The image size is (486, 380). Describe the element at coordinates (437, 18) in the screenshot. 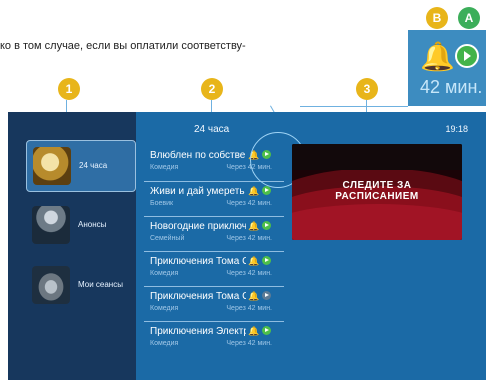

I see `callout-badge-b: B` at that location.